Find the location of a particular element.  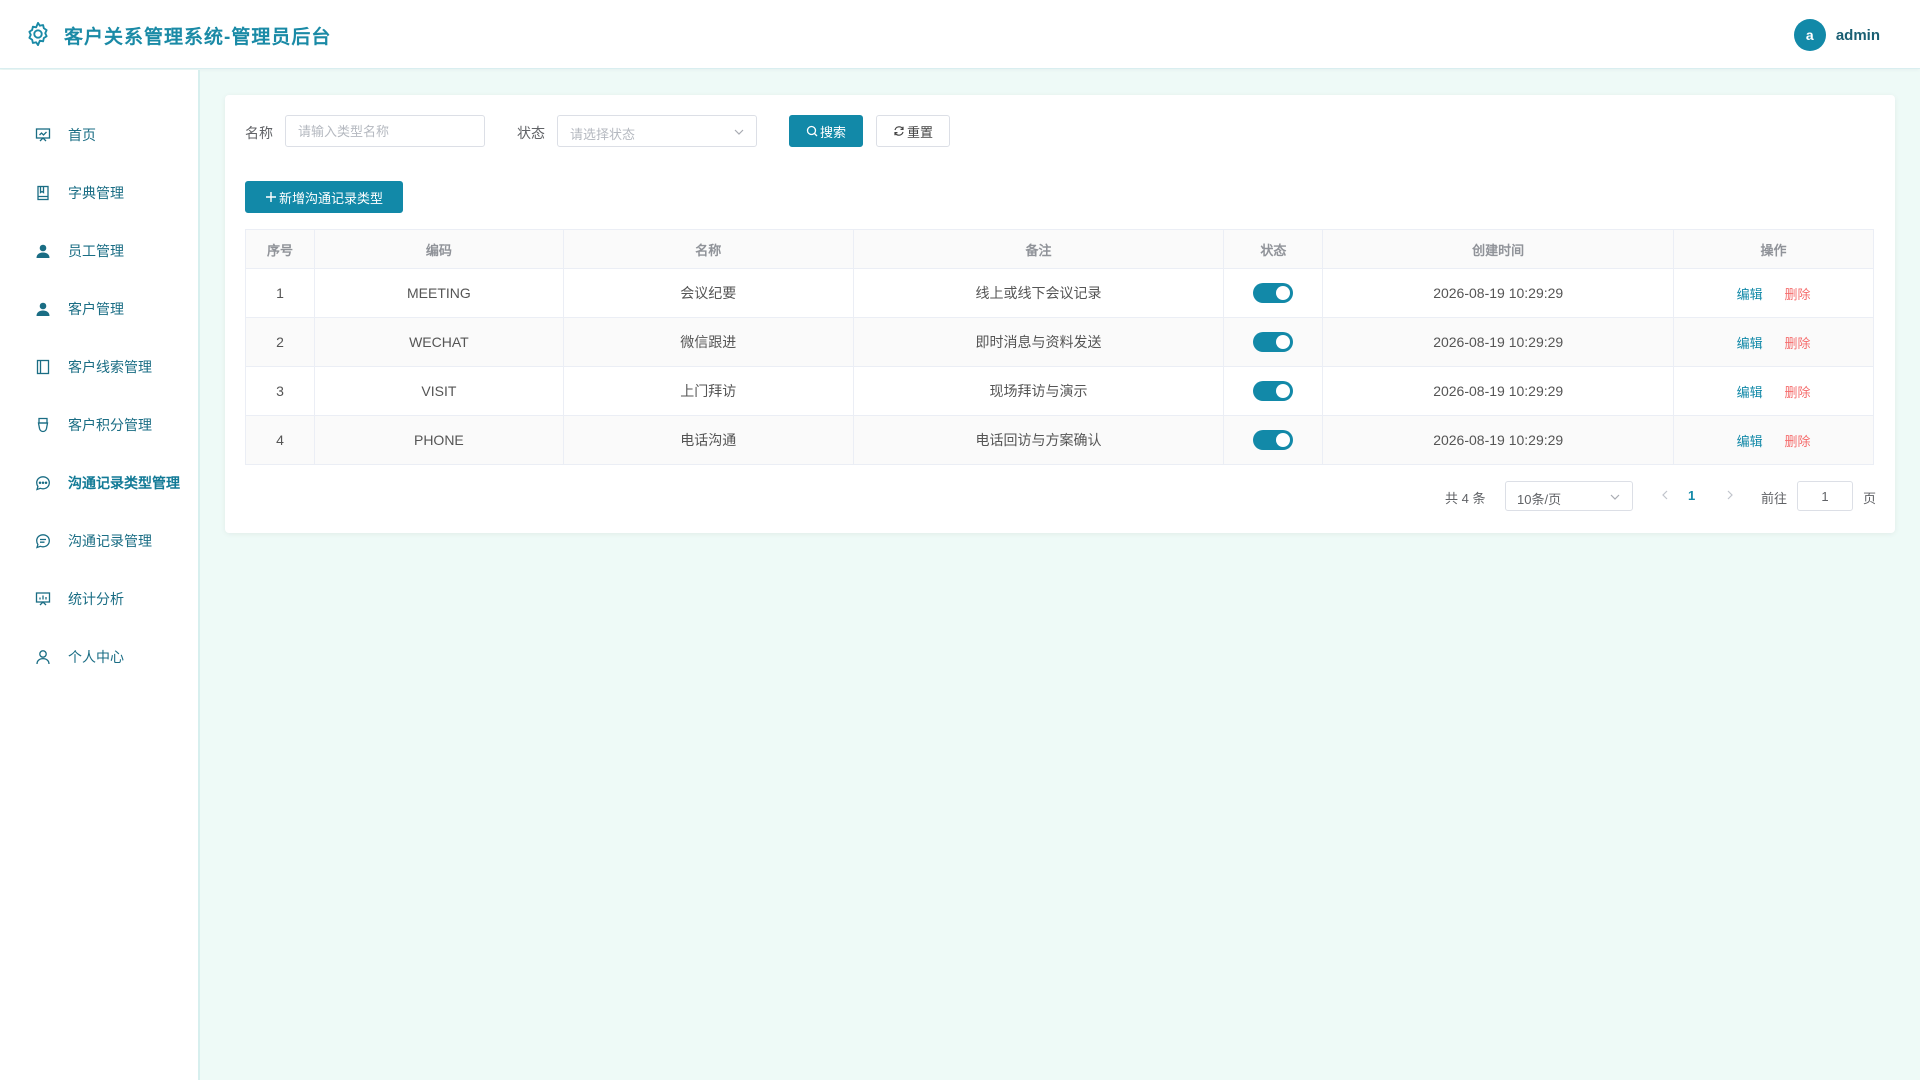

user-menu: a admin is located at coordinates (1836, 35).